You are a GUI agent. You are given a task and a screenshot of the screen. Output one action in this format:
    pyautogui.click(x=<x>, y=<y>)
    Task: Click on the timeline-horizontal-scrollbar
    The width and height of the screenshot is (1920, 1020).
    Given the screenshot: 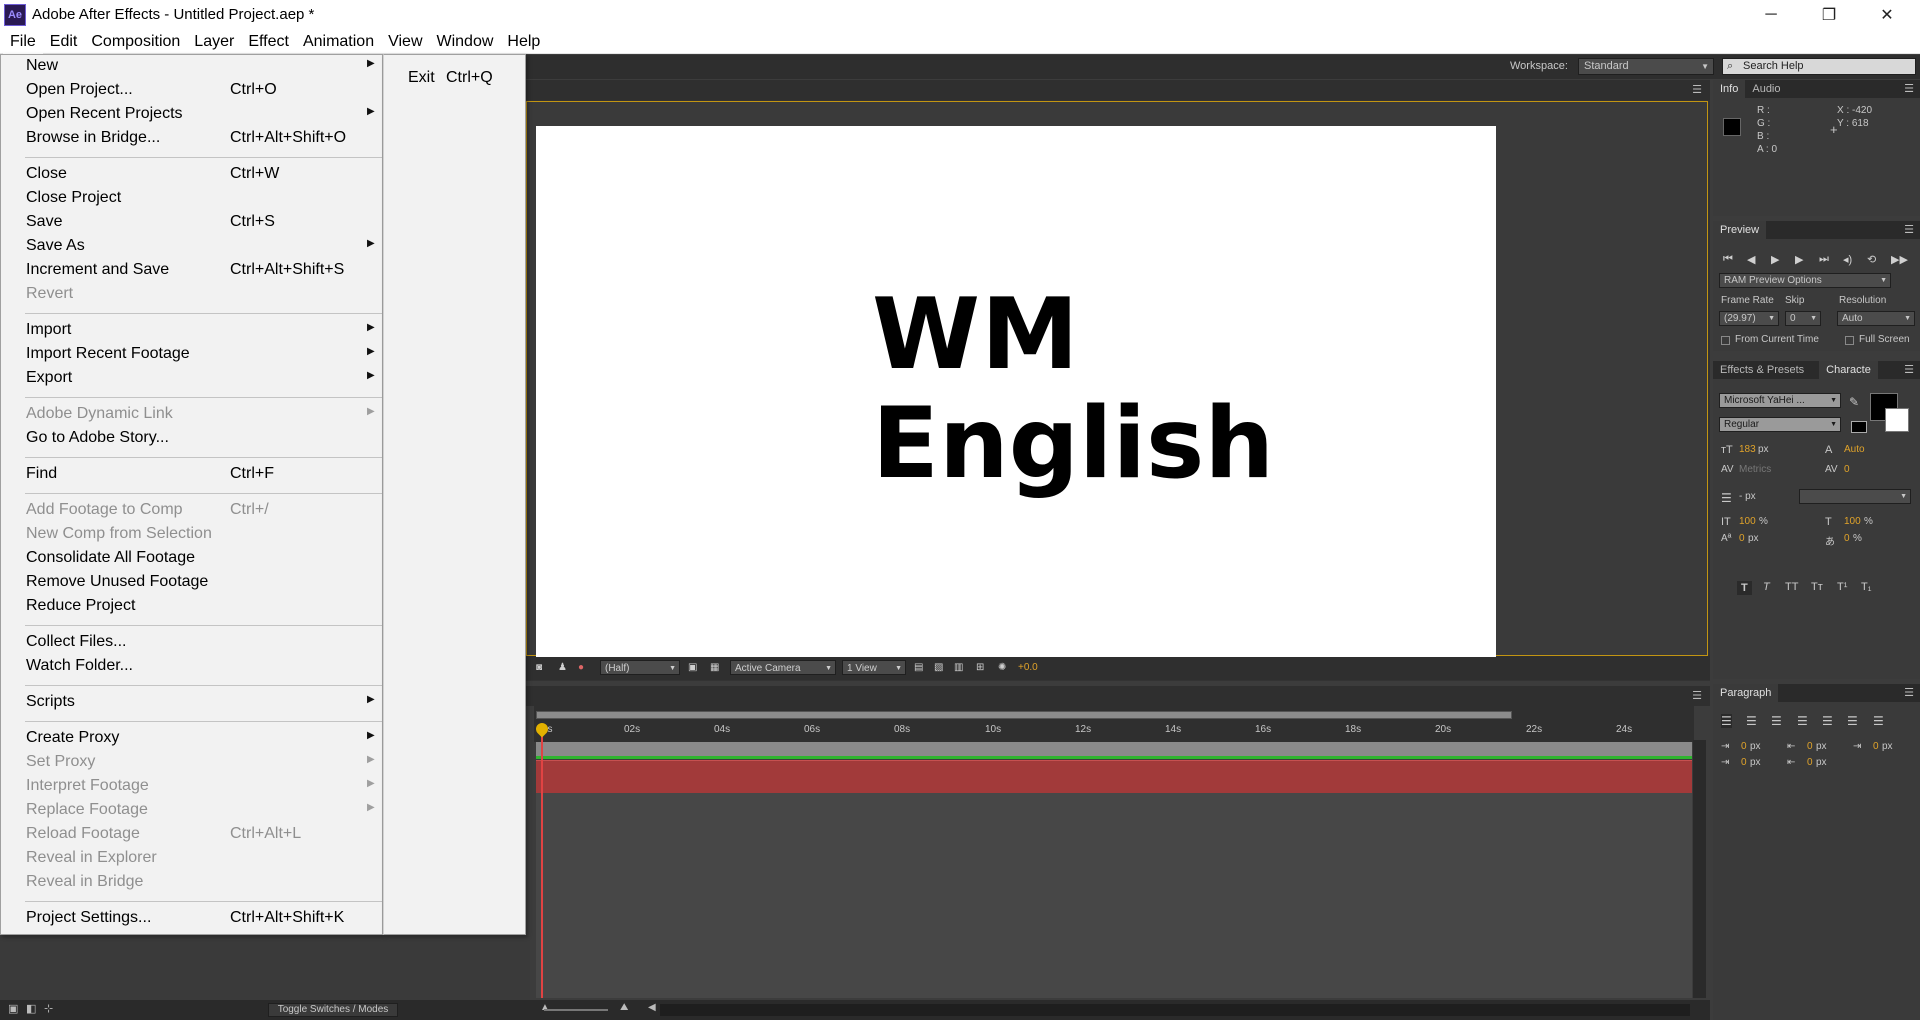 What is the action you would take?
    pyautogui.click(x=1175, y=1010)
    